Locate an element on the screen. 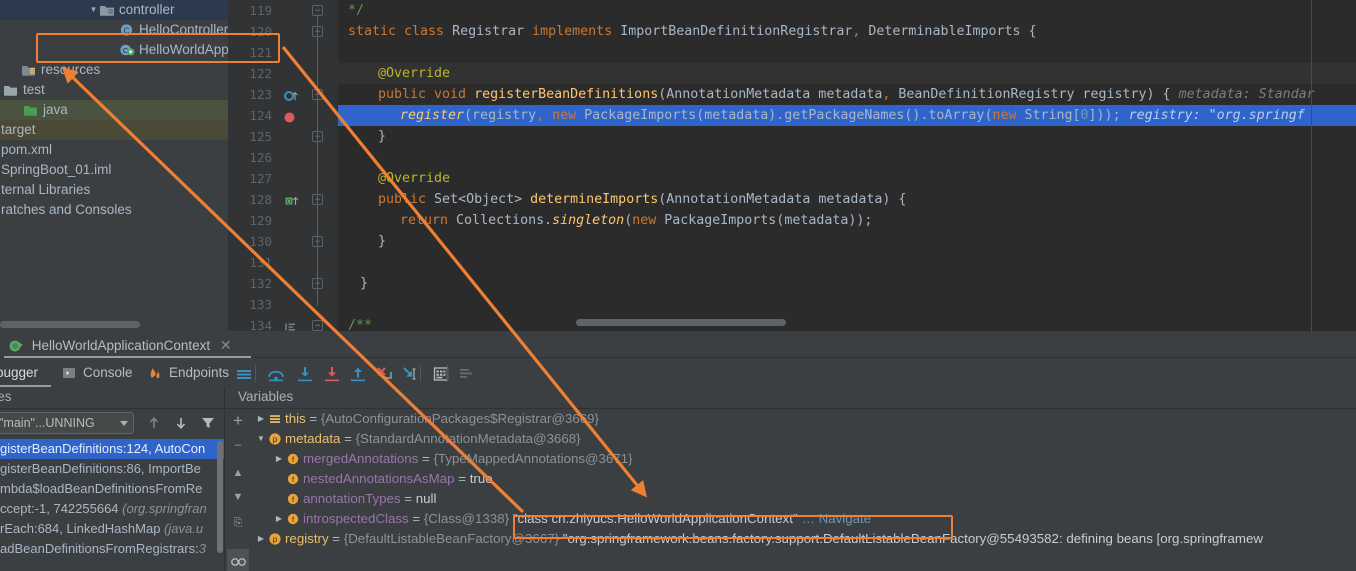 The width and height of the screenshot is (1356, 571). watches-toggle-button is located at coordinates (238, 560).